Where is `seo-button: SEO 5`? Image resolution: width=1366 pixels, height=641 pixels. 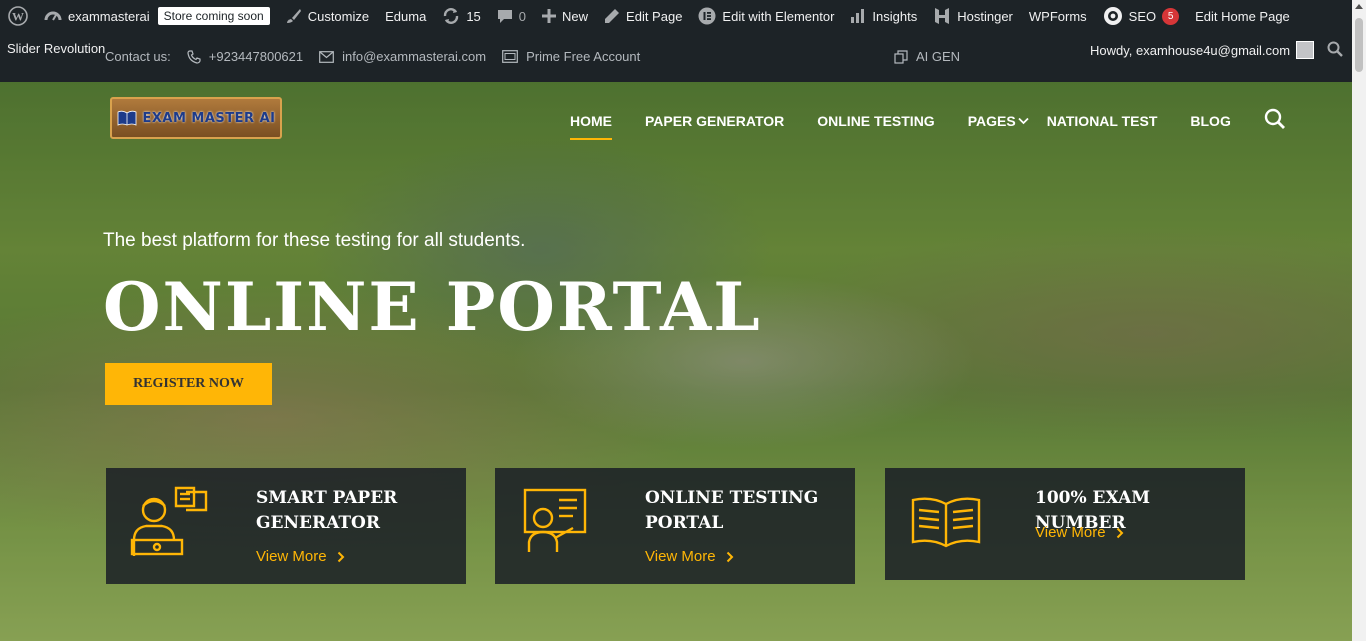
seo-button: SEO 5 is located at coordinates (1141, 16).